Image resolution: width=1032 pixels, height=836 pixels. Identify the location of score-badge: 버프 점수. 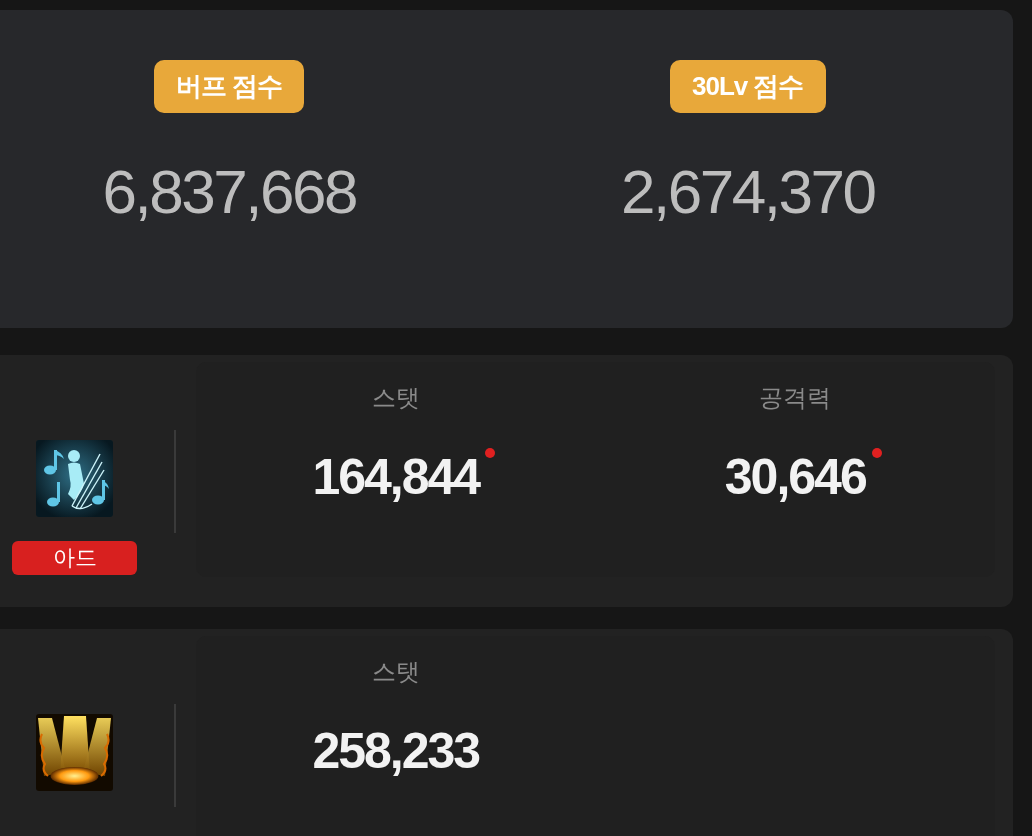
(229, 86).